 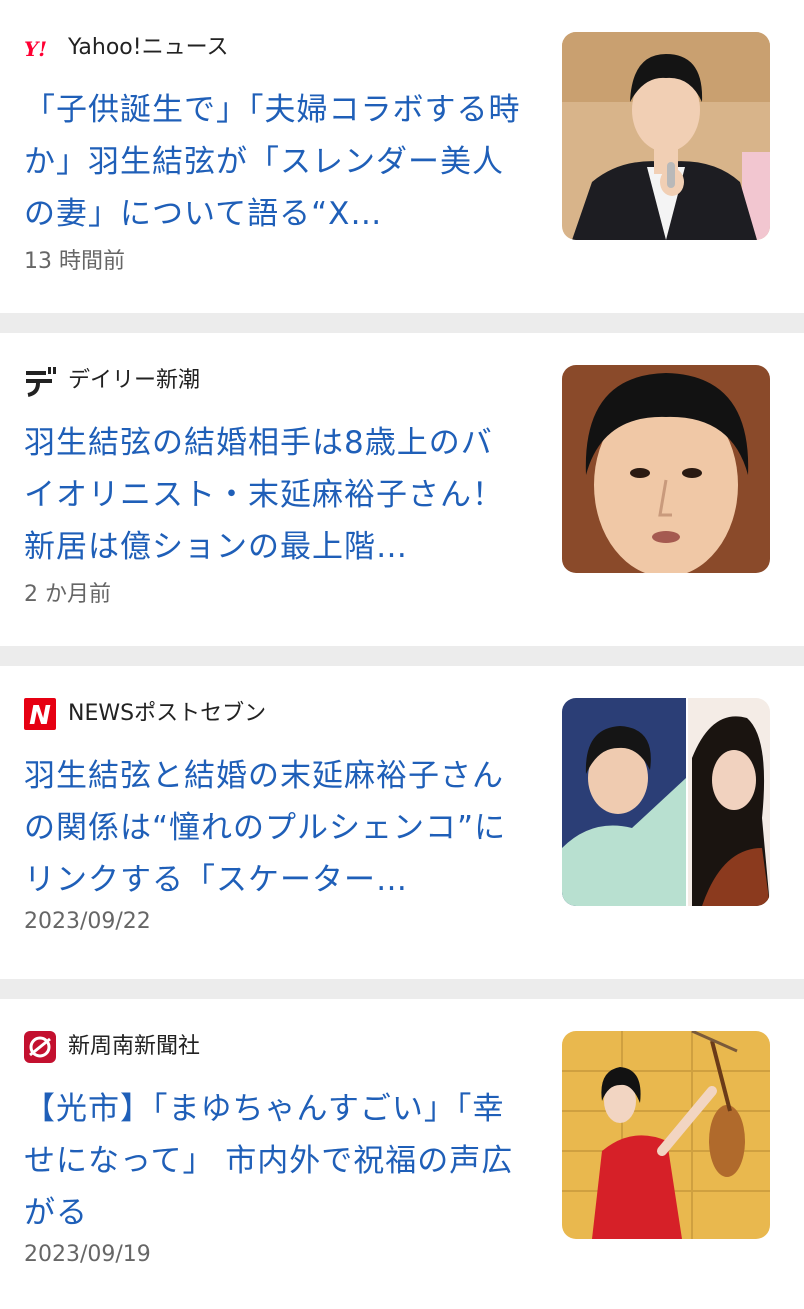 I want to click on article-time: 13 時間前, so click(x=74, y=261).